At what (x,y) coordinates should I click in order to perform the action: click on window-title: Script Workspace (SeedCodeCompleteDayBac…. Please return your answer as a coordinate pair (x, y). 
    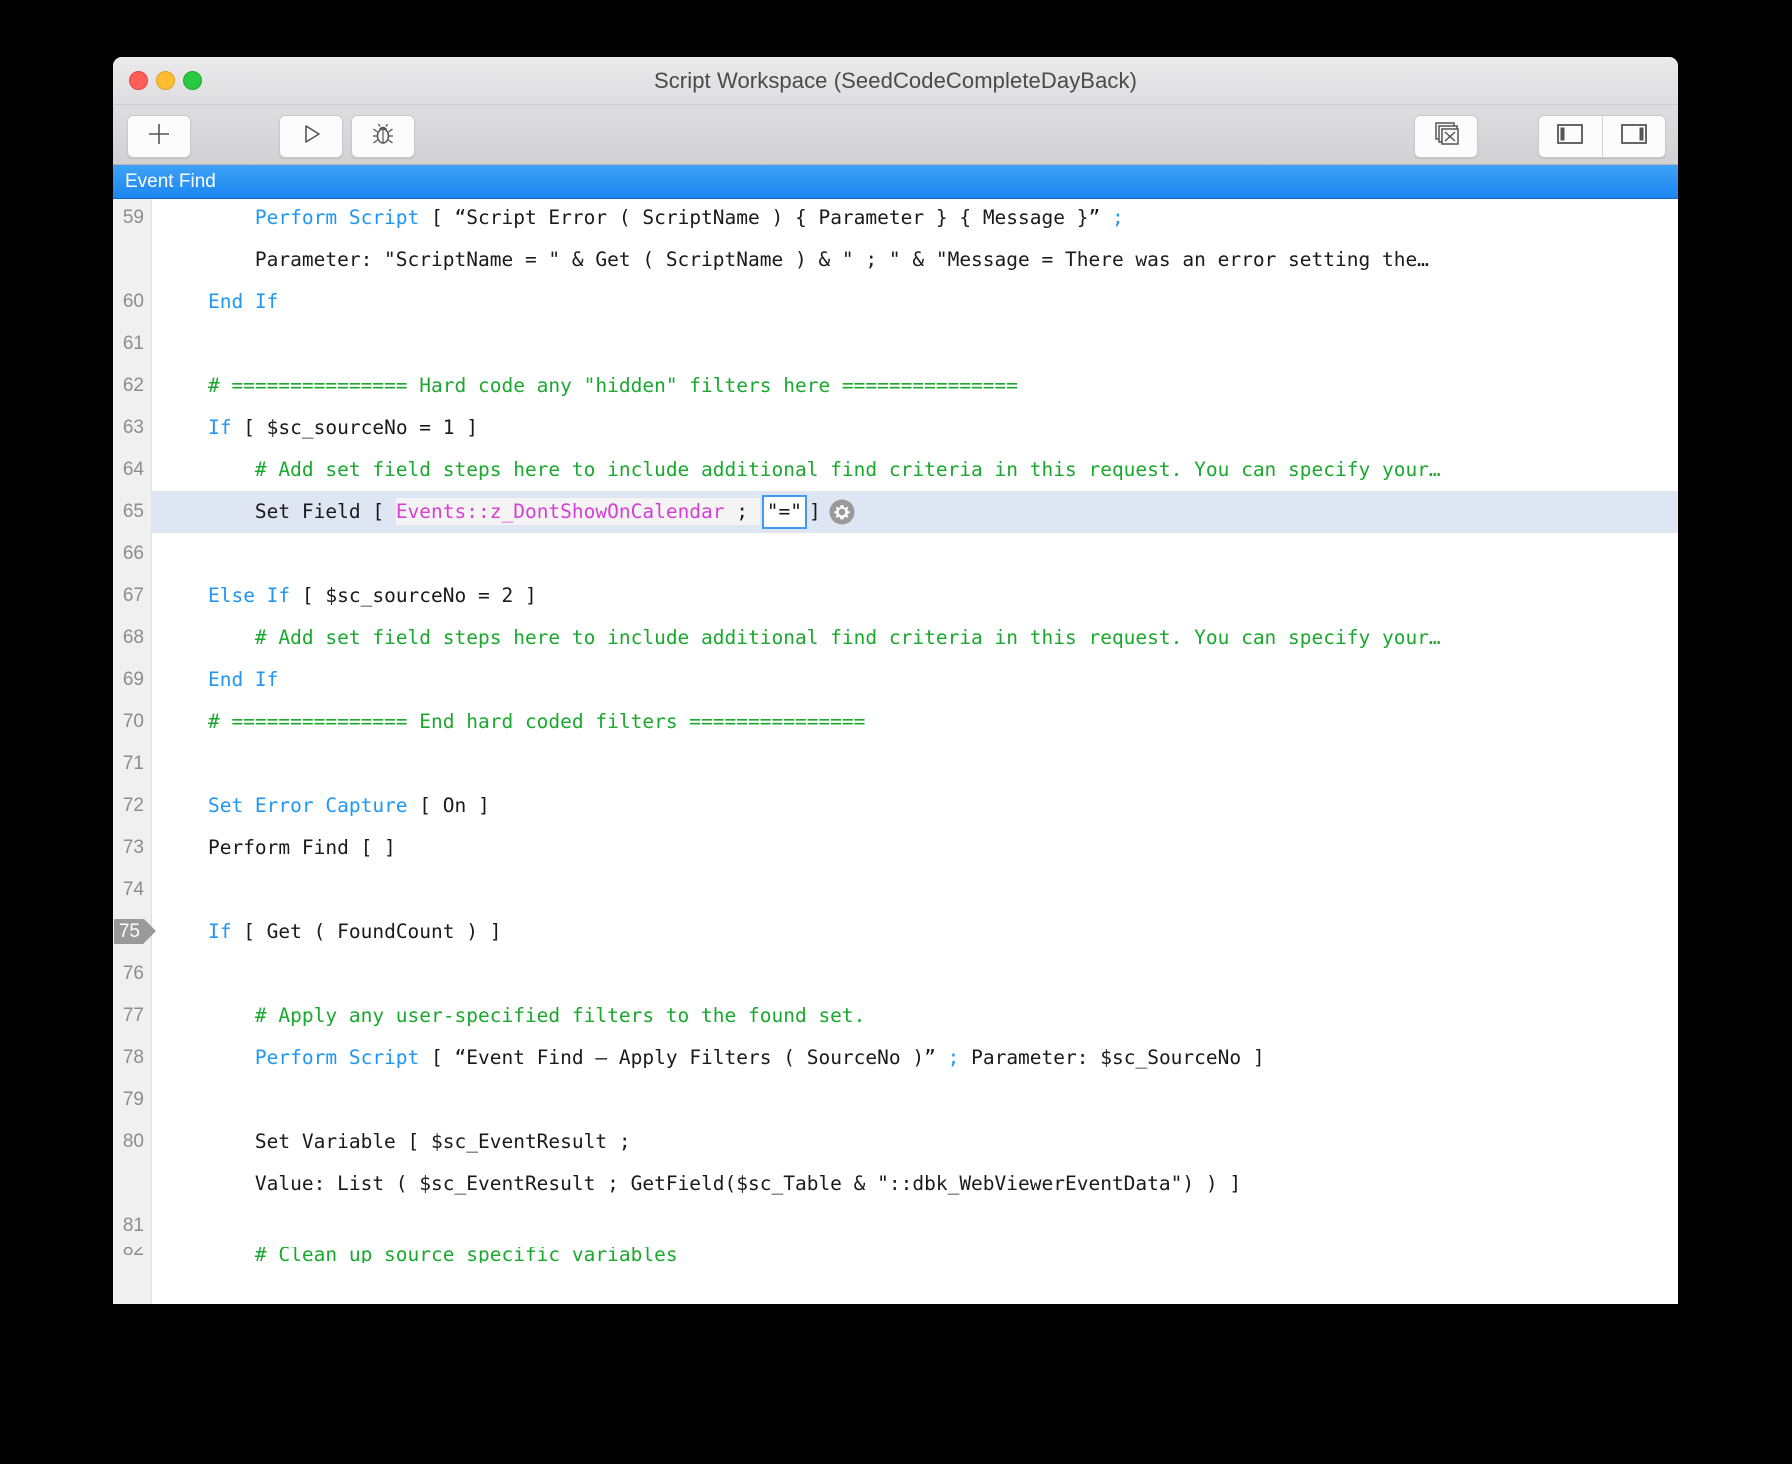
    Looking at the image, I should click on (895, 80).